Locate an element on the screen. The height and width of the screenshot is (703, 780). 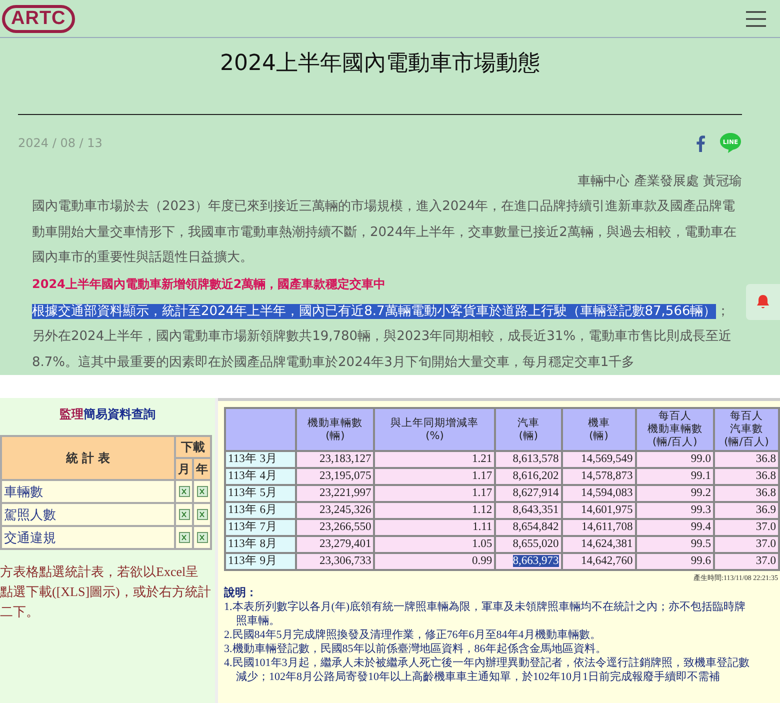
table-cell: 14,578,873 is located at coordinates (598, 476).